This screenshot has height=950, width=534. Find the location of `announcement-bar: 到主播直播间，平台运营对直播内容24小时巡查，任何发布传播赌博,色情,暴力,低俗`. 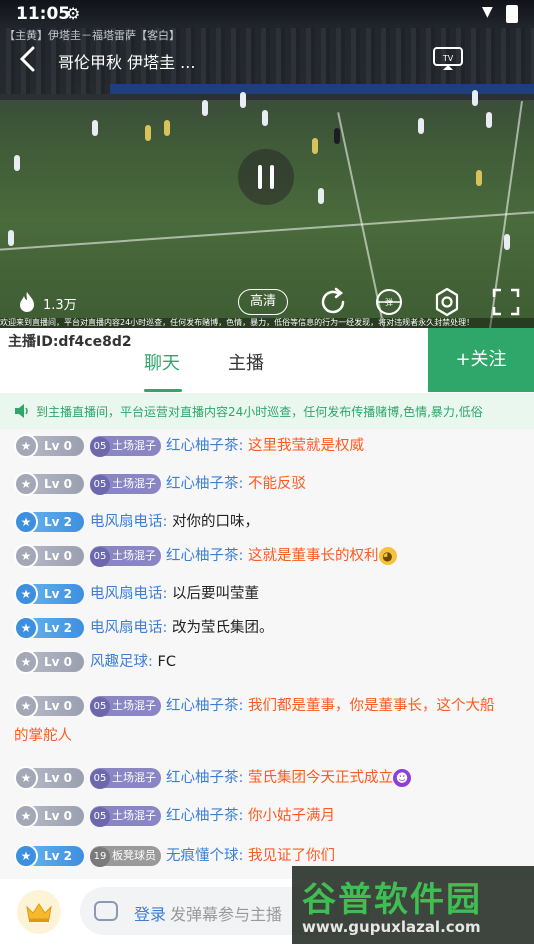

announcement-bar: 到主播直播间，平台运营对直播内容24小时巡查，任何发布传播赌博,色情,暴力,低俗 is located at coordinates (267, 411).